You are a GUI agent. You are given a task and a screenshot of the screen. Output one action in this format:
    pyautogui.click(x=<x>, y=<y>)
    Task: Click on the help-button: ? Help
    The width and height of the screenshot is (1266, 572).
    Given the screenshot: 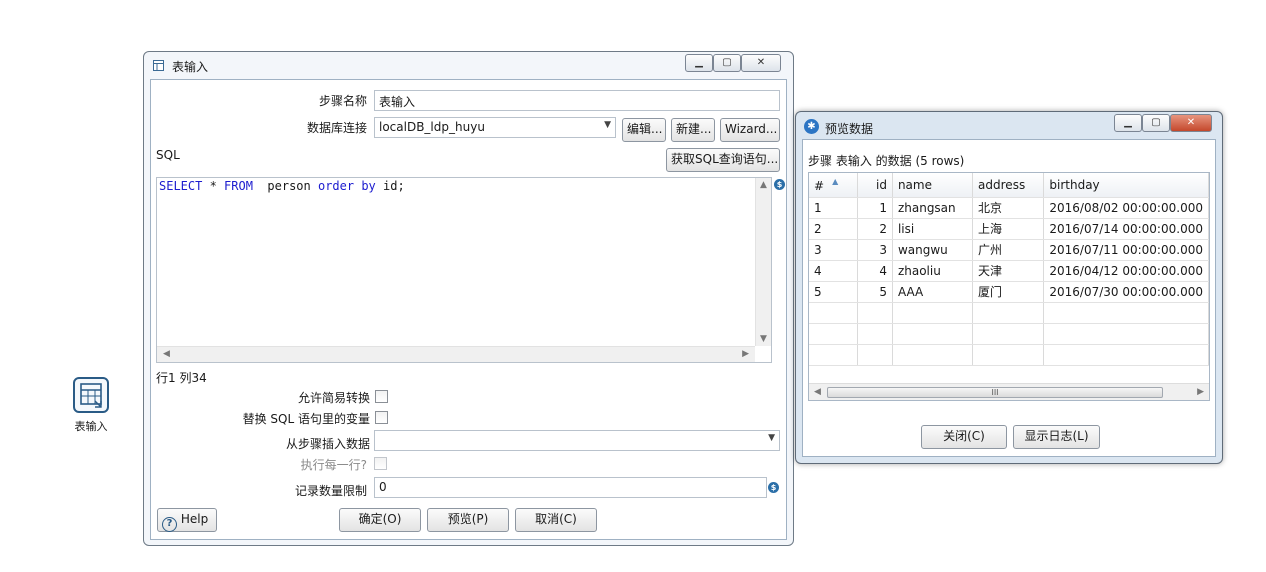 What is the action you would take?
    pyautogui.click(x=187, y=520)
    